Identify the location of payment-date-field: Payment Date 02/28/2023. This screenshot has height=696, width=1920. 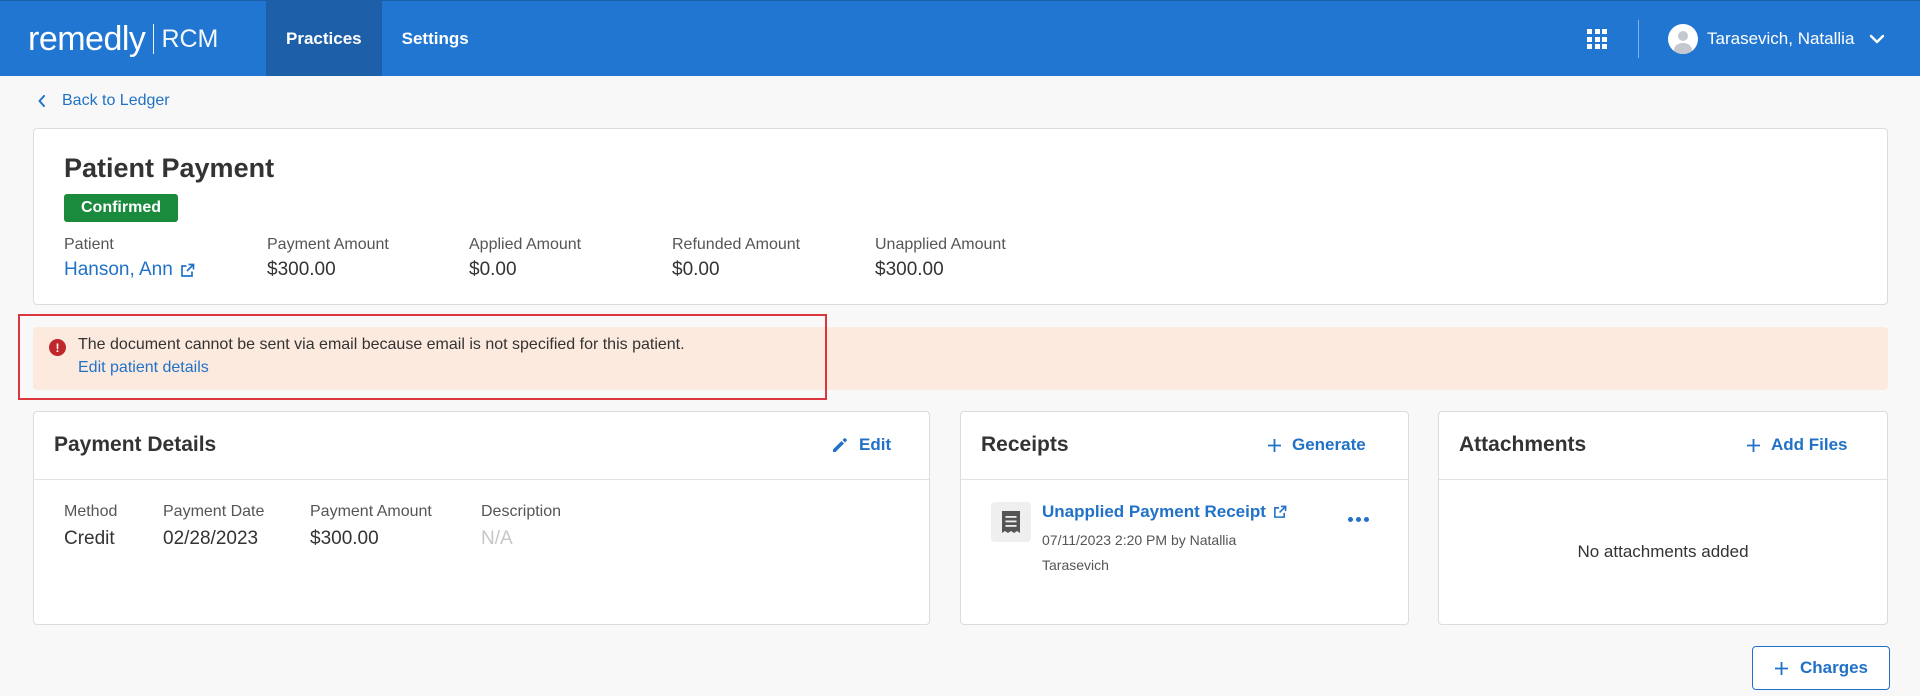
(213, 526).